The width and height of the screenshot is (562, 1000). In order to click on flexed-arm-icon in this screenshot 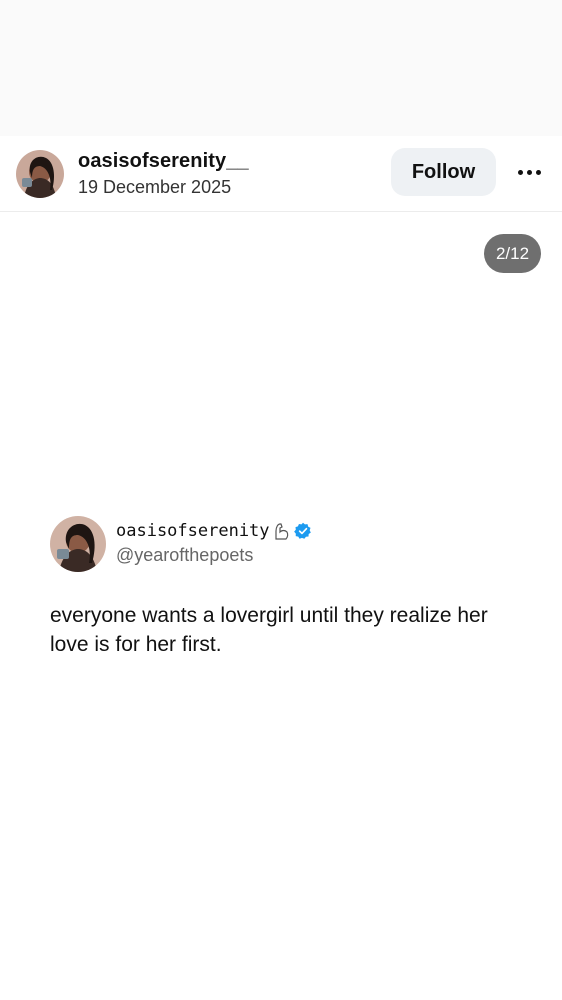, I will do `click(281, 531)`.